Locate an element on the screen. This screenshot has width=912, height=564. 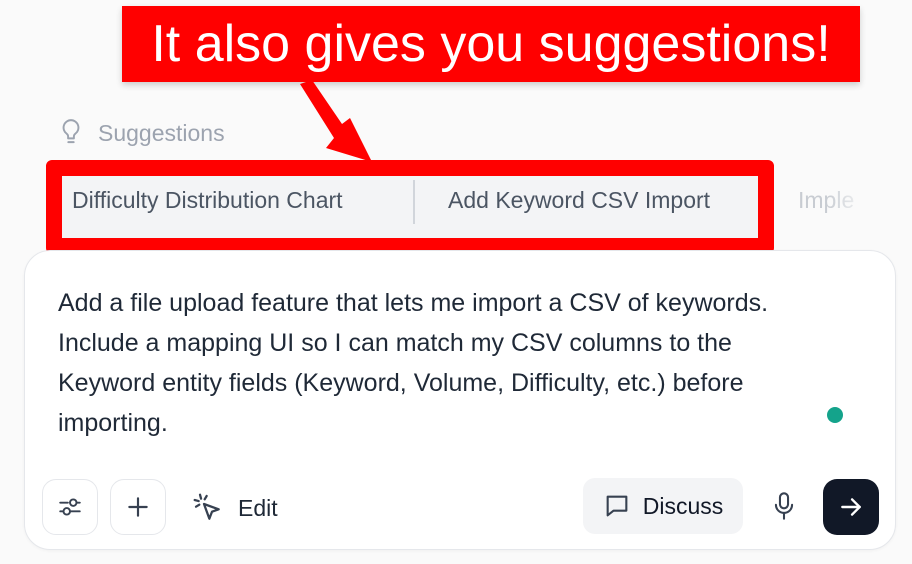
lightbulb-icon is located at coordinates (71, 131).